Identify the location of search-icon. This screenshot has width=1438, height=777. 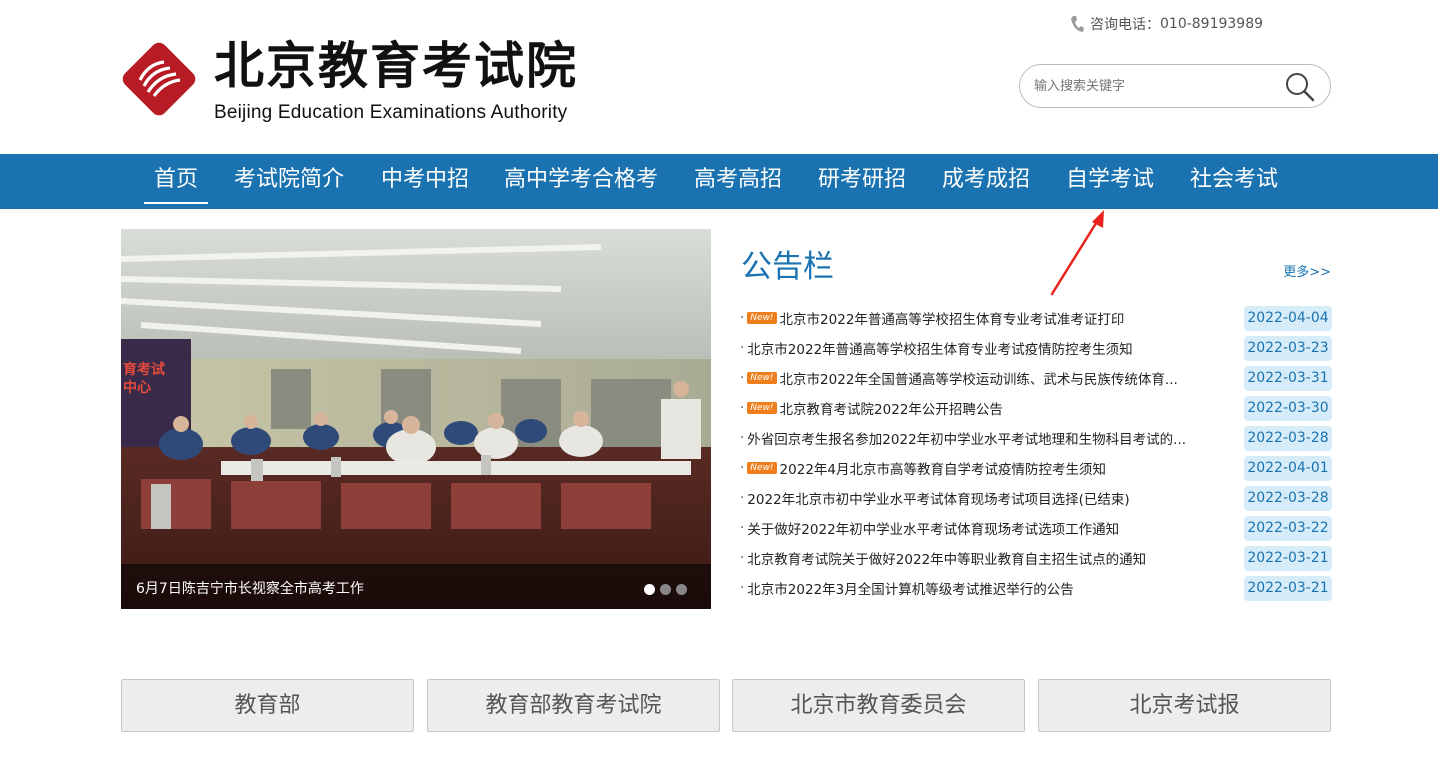
(1300, 87).